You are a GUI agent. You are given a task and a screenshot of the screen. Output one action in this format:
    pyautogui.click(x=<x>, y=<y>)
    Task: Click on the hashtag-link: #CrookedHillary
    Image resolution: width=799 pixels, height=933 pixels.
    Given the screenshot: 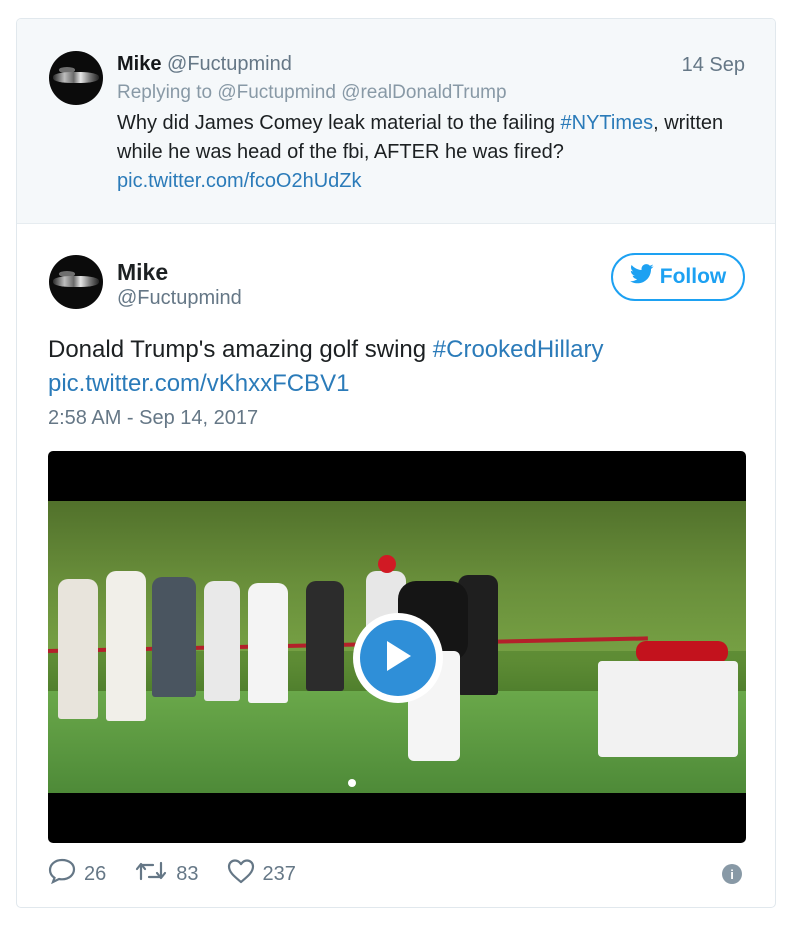 What is the action you would take?
    pyautogui.click(x=518, y=349)
    